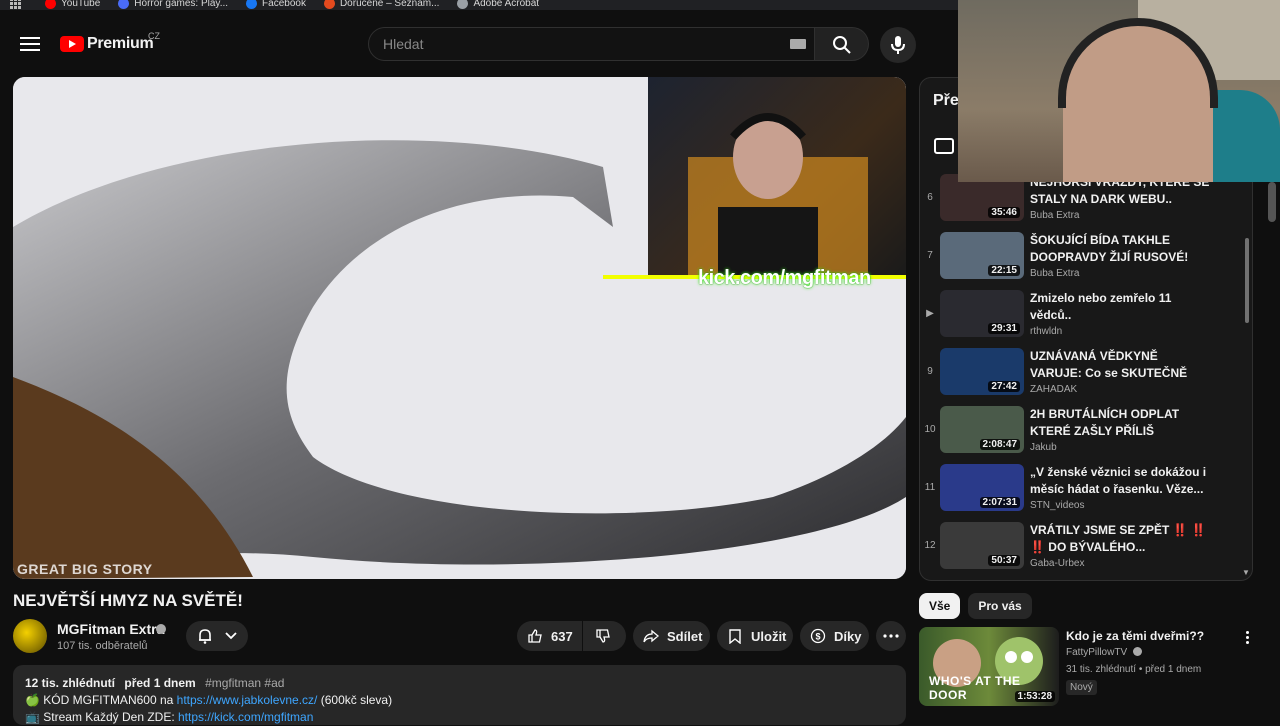  What do you see at coordinates (1004, 270) in the screenshot?
I see `duration-badge: 22:15` at bounding box center [1004, 270].